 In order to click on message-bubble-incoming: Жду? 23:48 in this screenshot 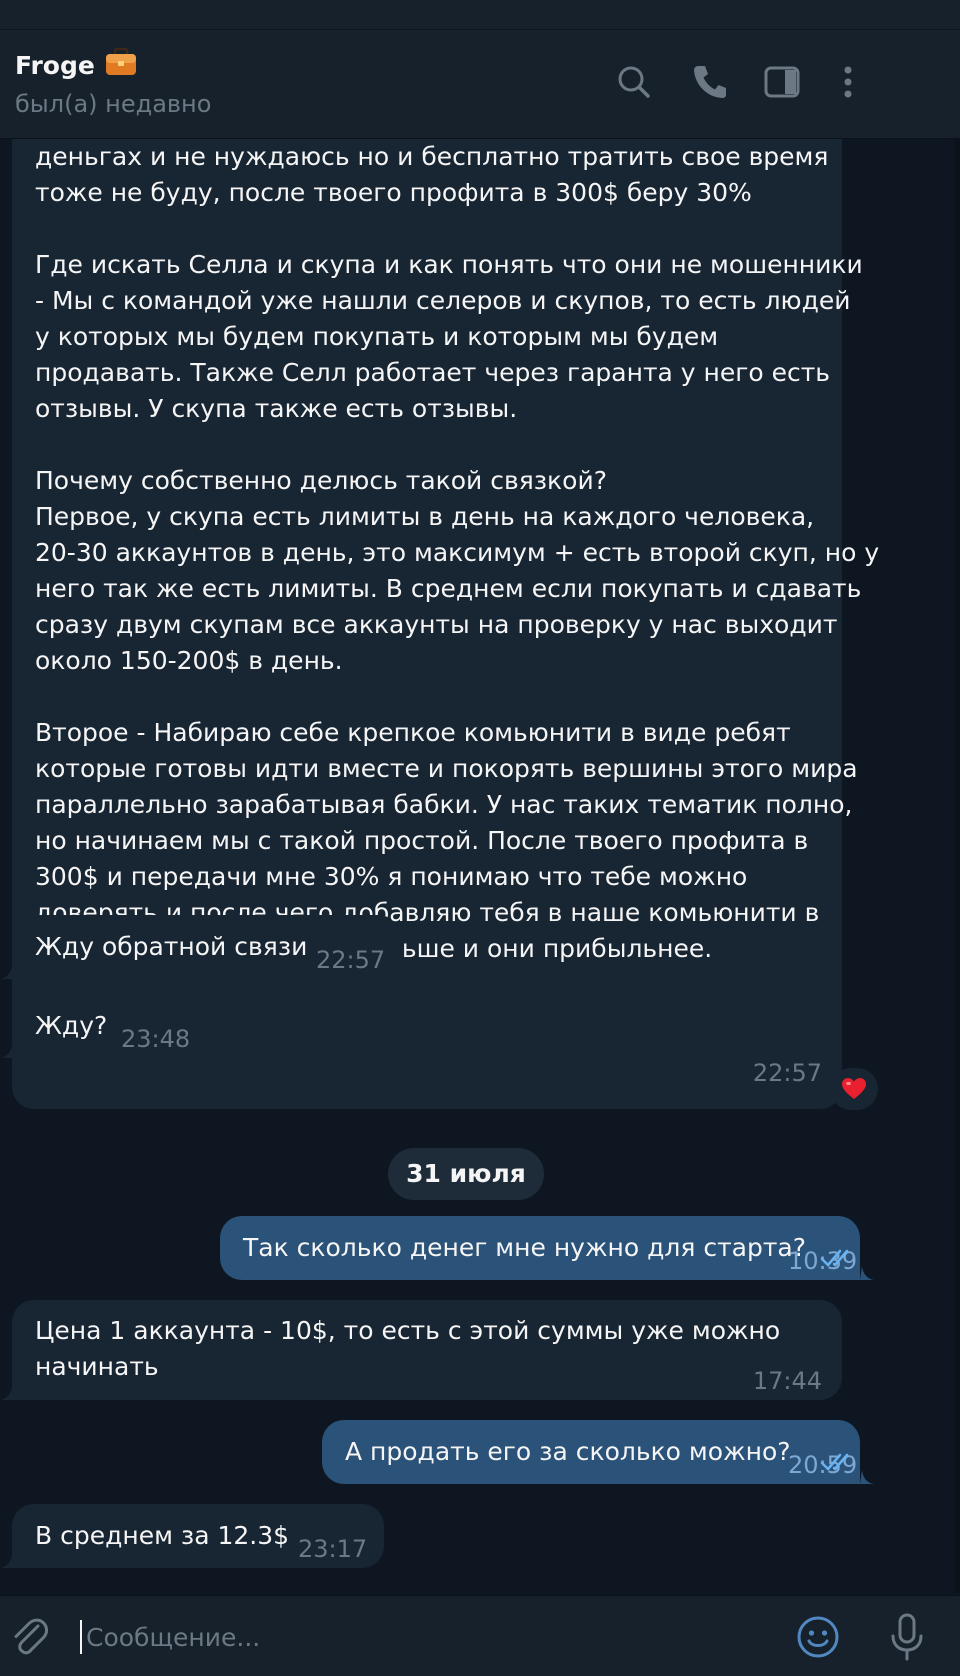, I will do `click(108, 1026)`.